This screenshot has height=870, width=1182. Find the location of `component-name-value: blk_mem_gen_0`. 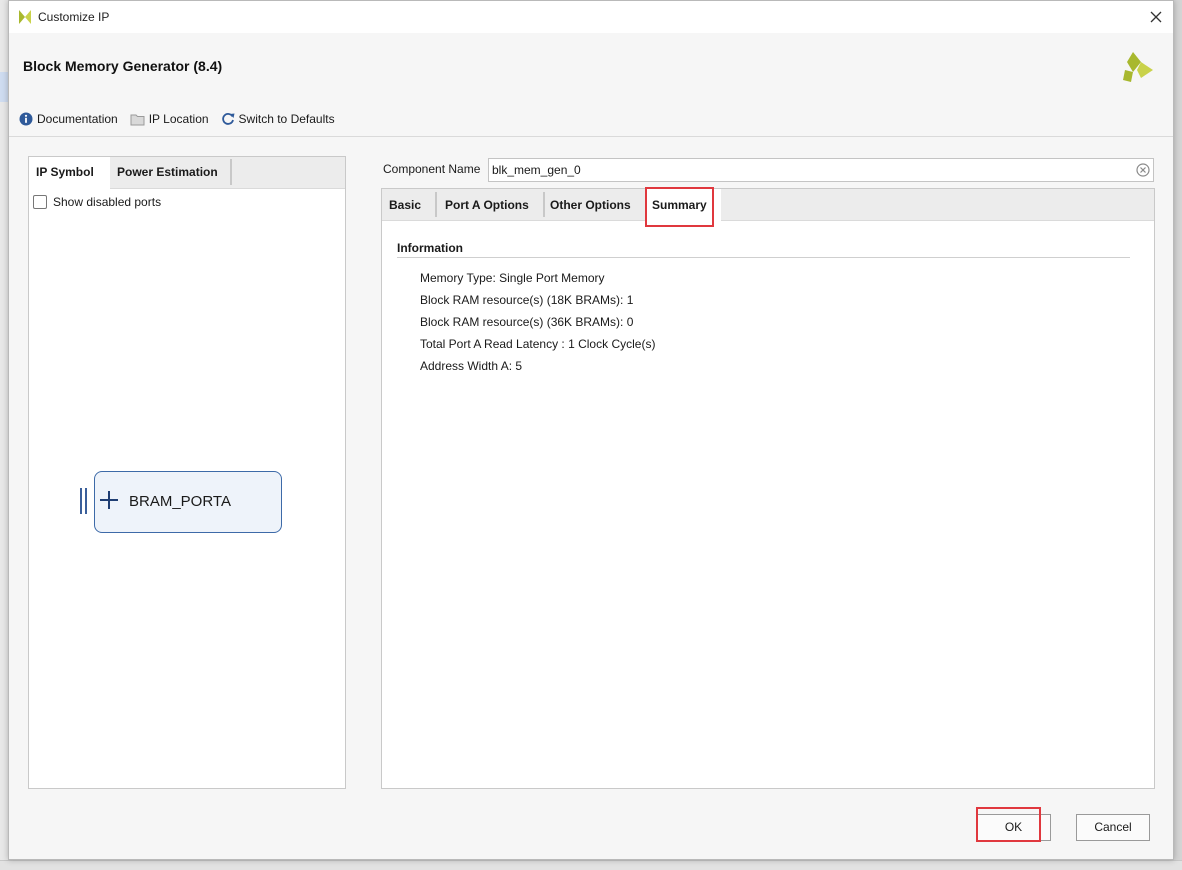

component-name-value: blk_mem_gen_0 is located at coordinates (536, 170).